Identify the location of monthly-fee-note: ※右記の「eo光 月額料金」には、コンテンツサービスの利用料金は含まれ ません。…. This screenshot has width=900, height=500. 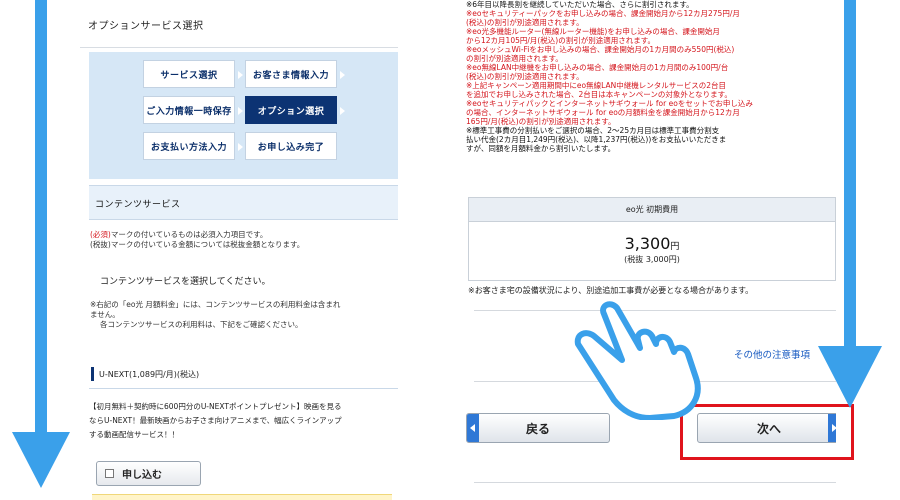
(240, 315).